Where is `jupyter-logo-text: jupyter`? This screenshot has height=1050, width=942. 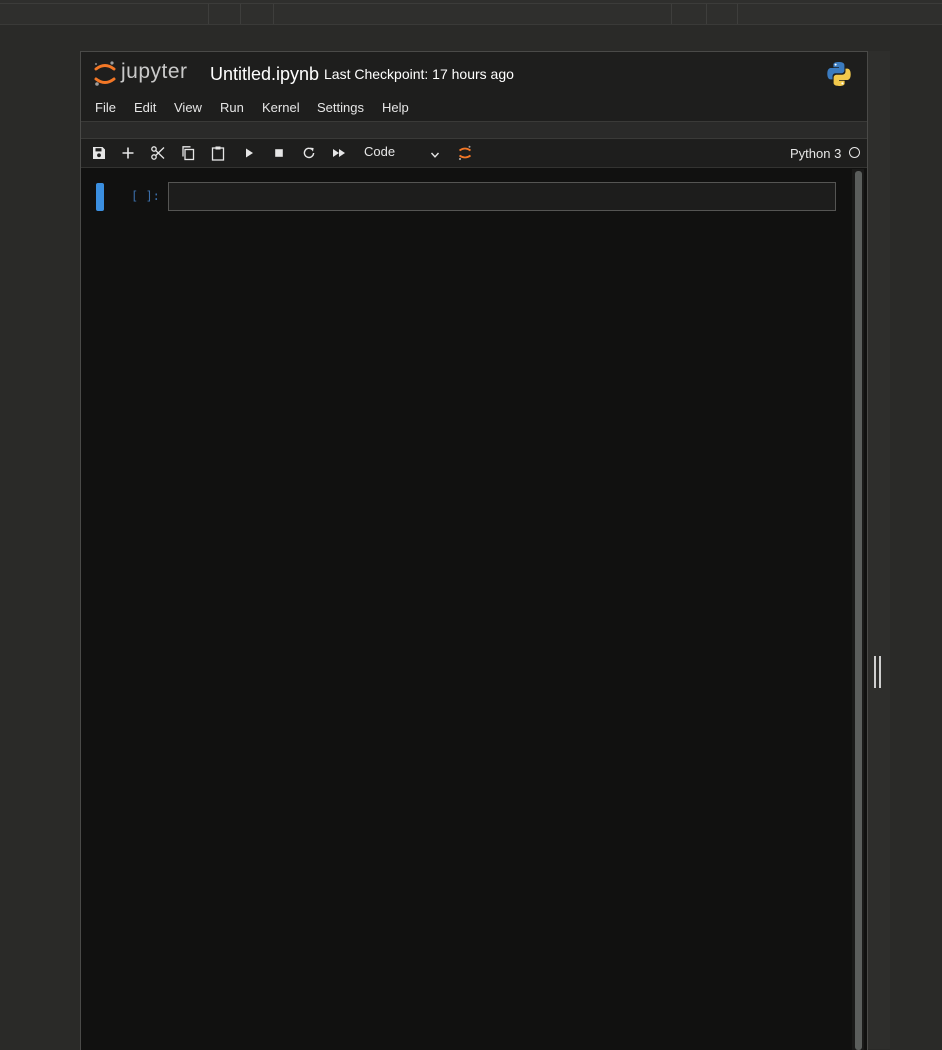 jupyter-logo-text: jupyter is located at coordinates (154, 71).